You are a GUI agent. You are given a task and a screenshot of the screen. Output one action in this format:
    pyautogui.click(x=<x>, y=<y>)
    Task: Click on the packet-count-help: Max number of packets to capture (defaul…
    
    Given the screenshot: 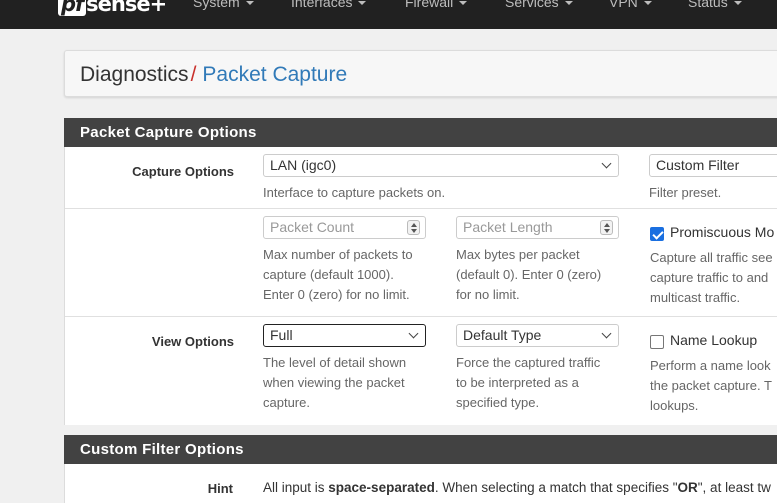 What is the action you would take?
    pyautogui.click(x=338, y=275)
    